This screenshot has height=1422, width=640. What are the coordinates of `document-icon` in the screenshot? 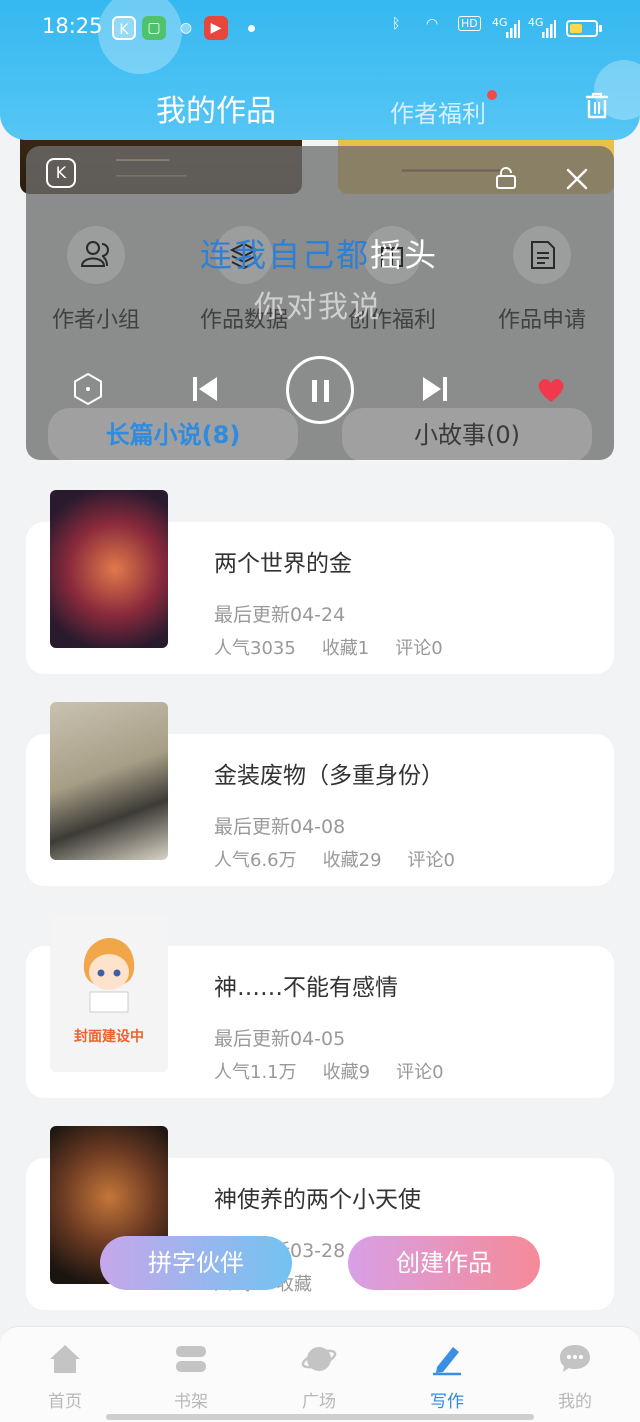 It's located at (542, 255).